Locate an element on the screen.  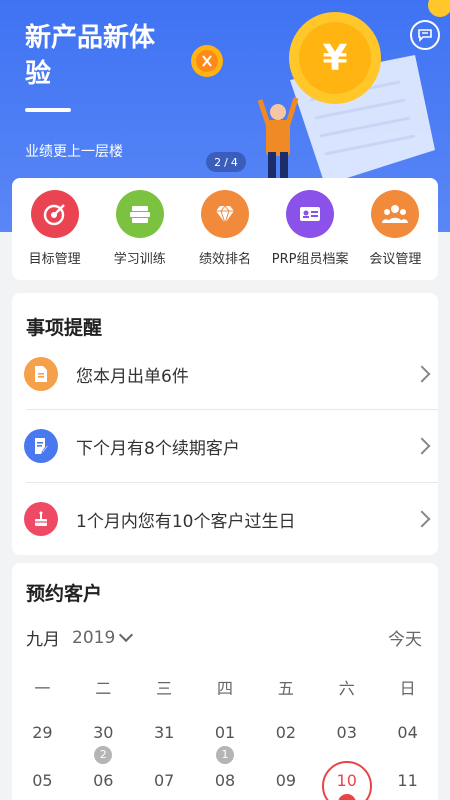
shortcut-label: PRP组员档案 is located at coordinates (310, 259).